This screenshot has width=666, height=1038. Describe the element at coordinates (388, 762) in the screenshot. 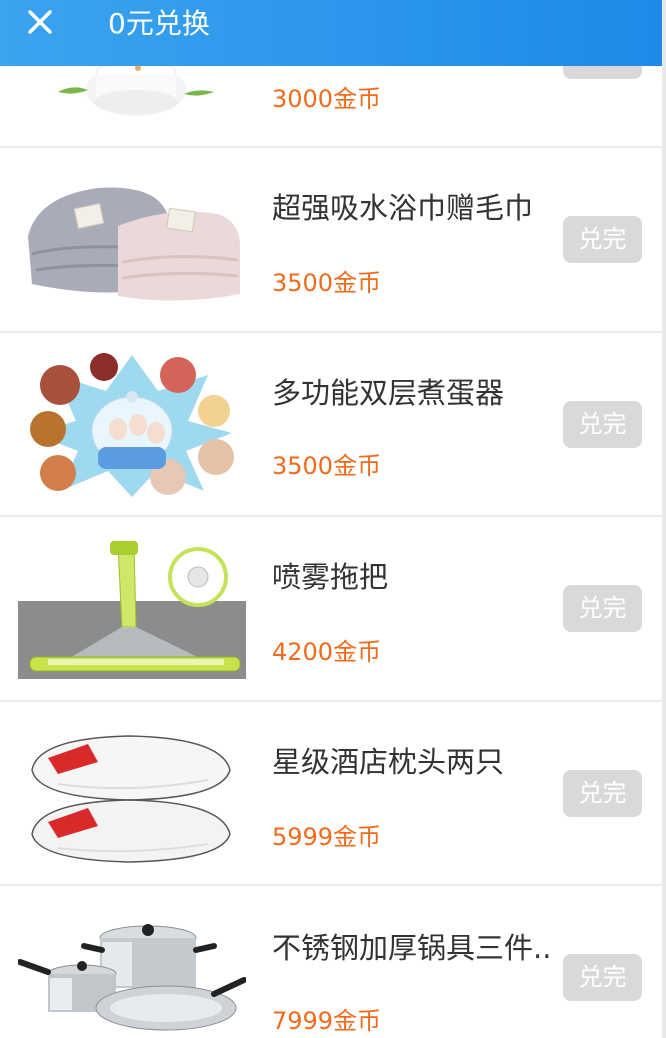

I see `item-name: 星级酒店枕头两只` at that location.